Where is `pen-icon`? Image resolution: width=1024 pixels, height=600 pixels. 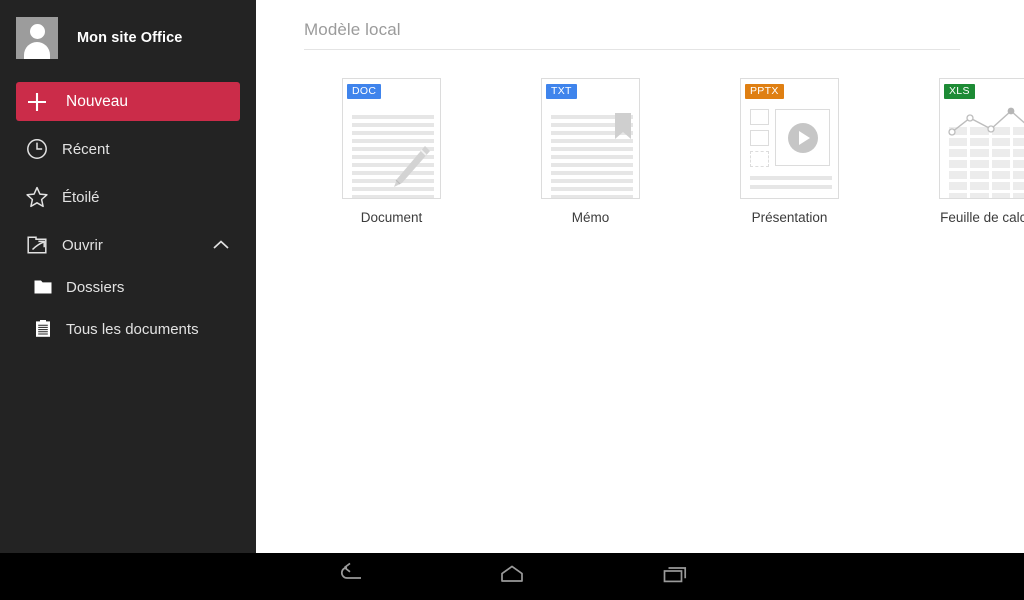
pen-icon is located at coordinates (410, 169).